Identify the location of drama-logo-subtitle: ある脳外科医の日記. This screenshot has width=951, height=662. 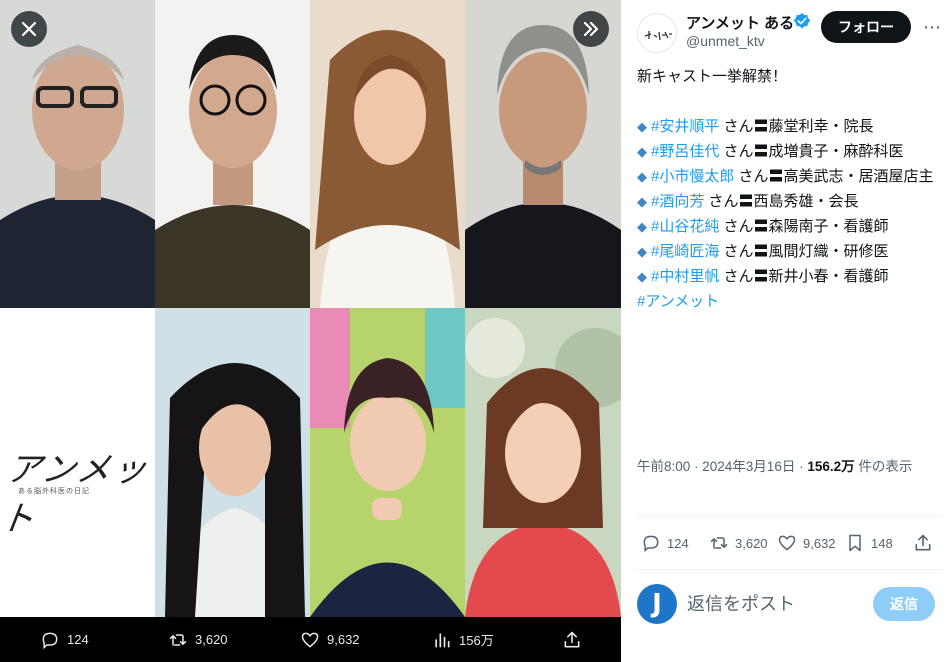
(54, 491).